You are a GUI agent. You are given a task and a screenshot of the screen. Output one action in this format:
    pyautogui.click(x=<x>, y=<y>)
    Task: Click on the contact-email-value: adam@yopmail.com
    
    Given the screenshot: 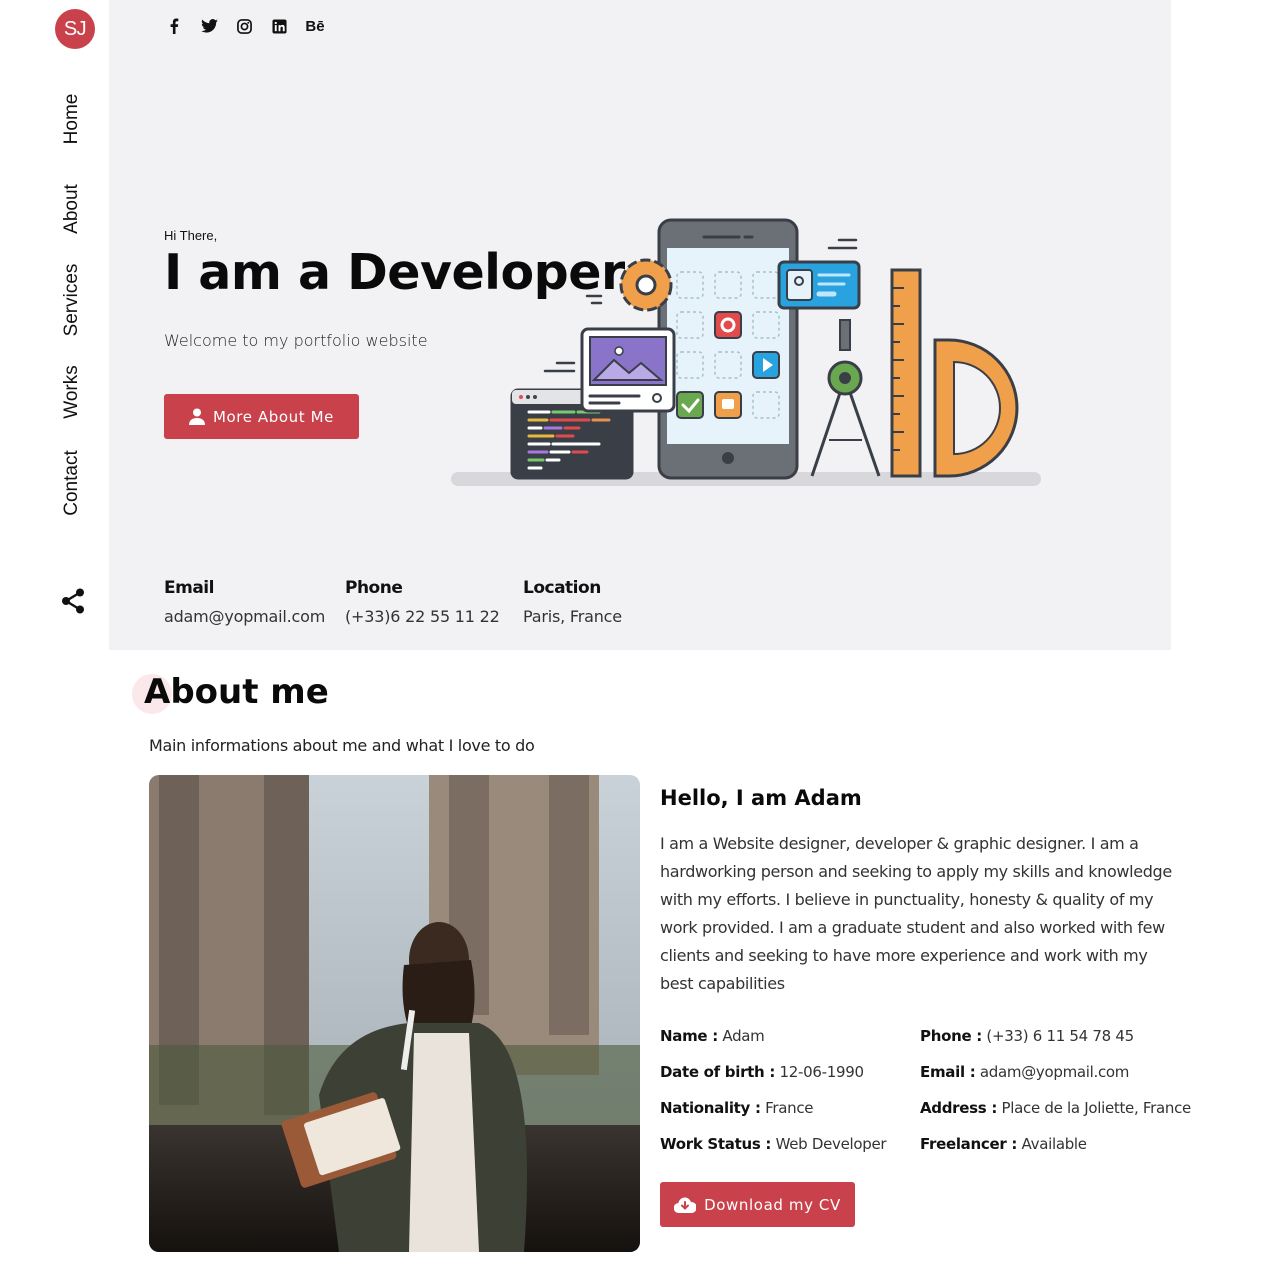 What is the action you would take?
    pyautogui.click(x=244, y=616)
    